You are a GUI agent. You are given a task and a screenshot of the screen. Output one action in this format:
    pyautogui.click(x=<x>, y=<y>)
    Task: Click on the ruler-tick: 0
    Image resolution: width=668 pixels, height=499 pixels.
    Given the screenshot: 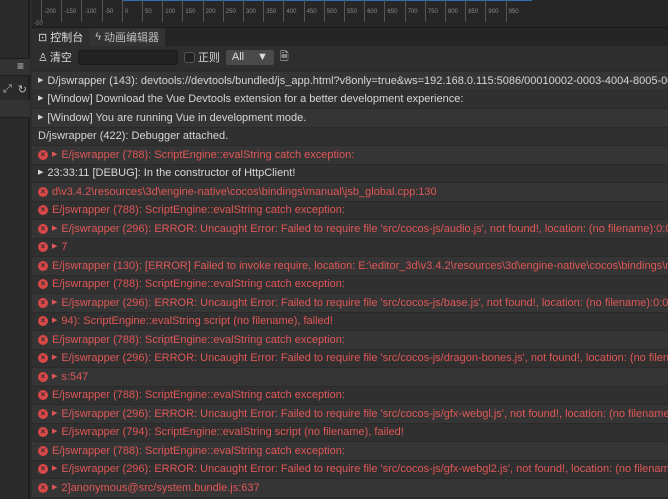 What is the action you would take?
    pyautogui.click(x=124, y=11)
    